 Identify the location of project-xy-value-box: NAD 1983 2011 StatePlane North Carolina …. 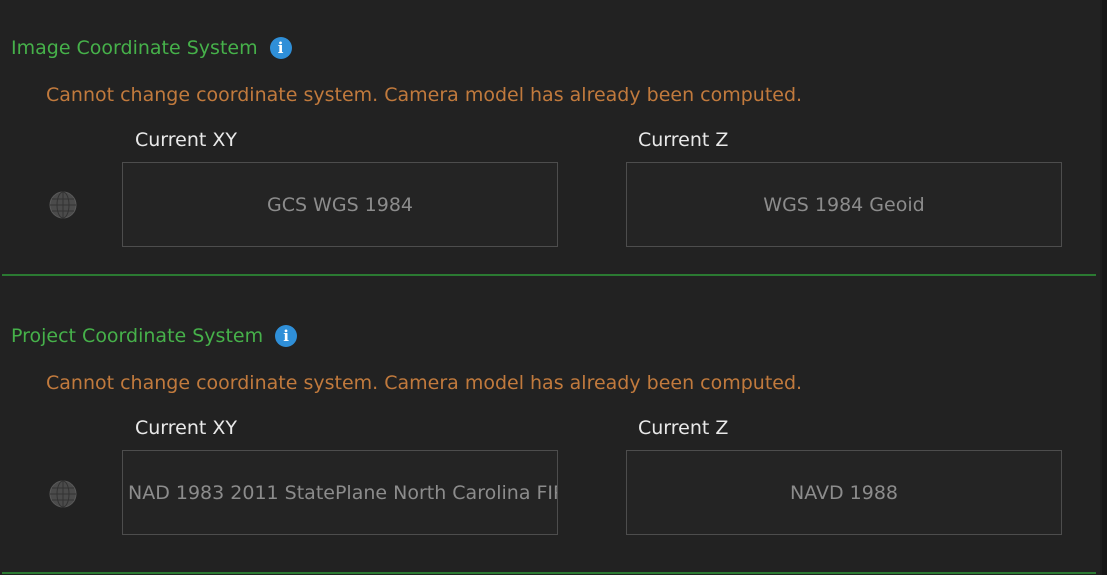
(340, 492).